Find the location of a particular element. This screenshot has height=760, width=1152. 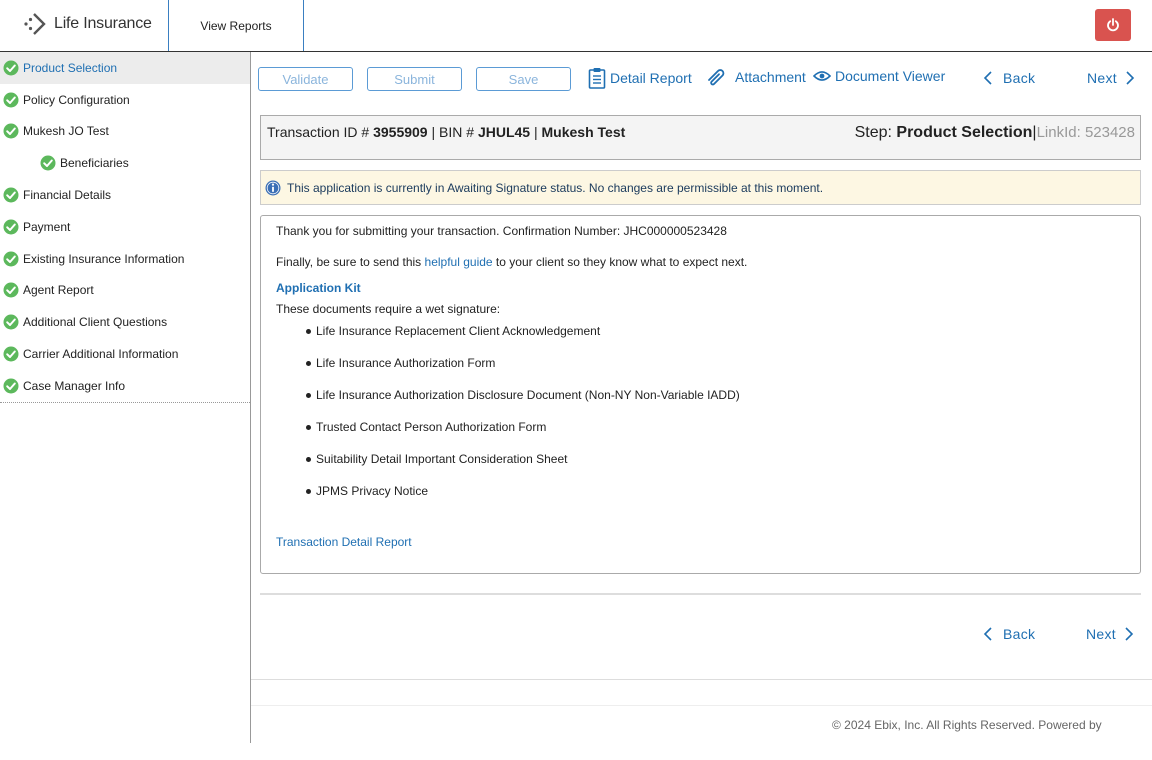

sidebar-item: Beneficiaries is located at coordinates (125, 163).